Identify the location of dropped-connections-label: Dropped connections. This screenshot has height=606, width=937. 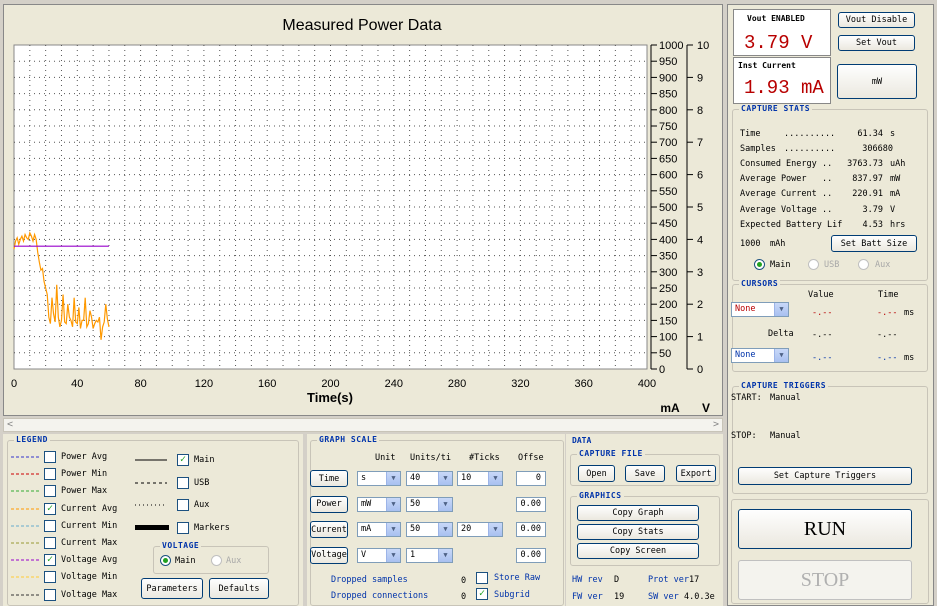
(380, 596).